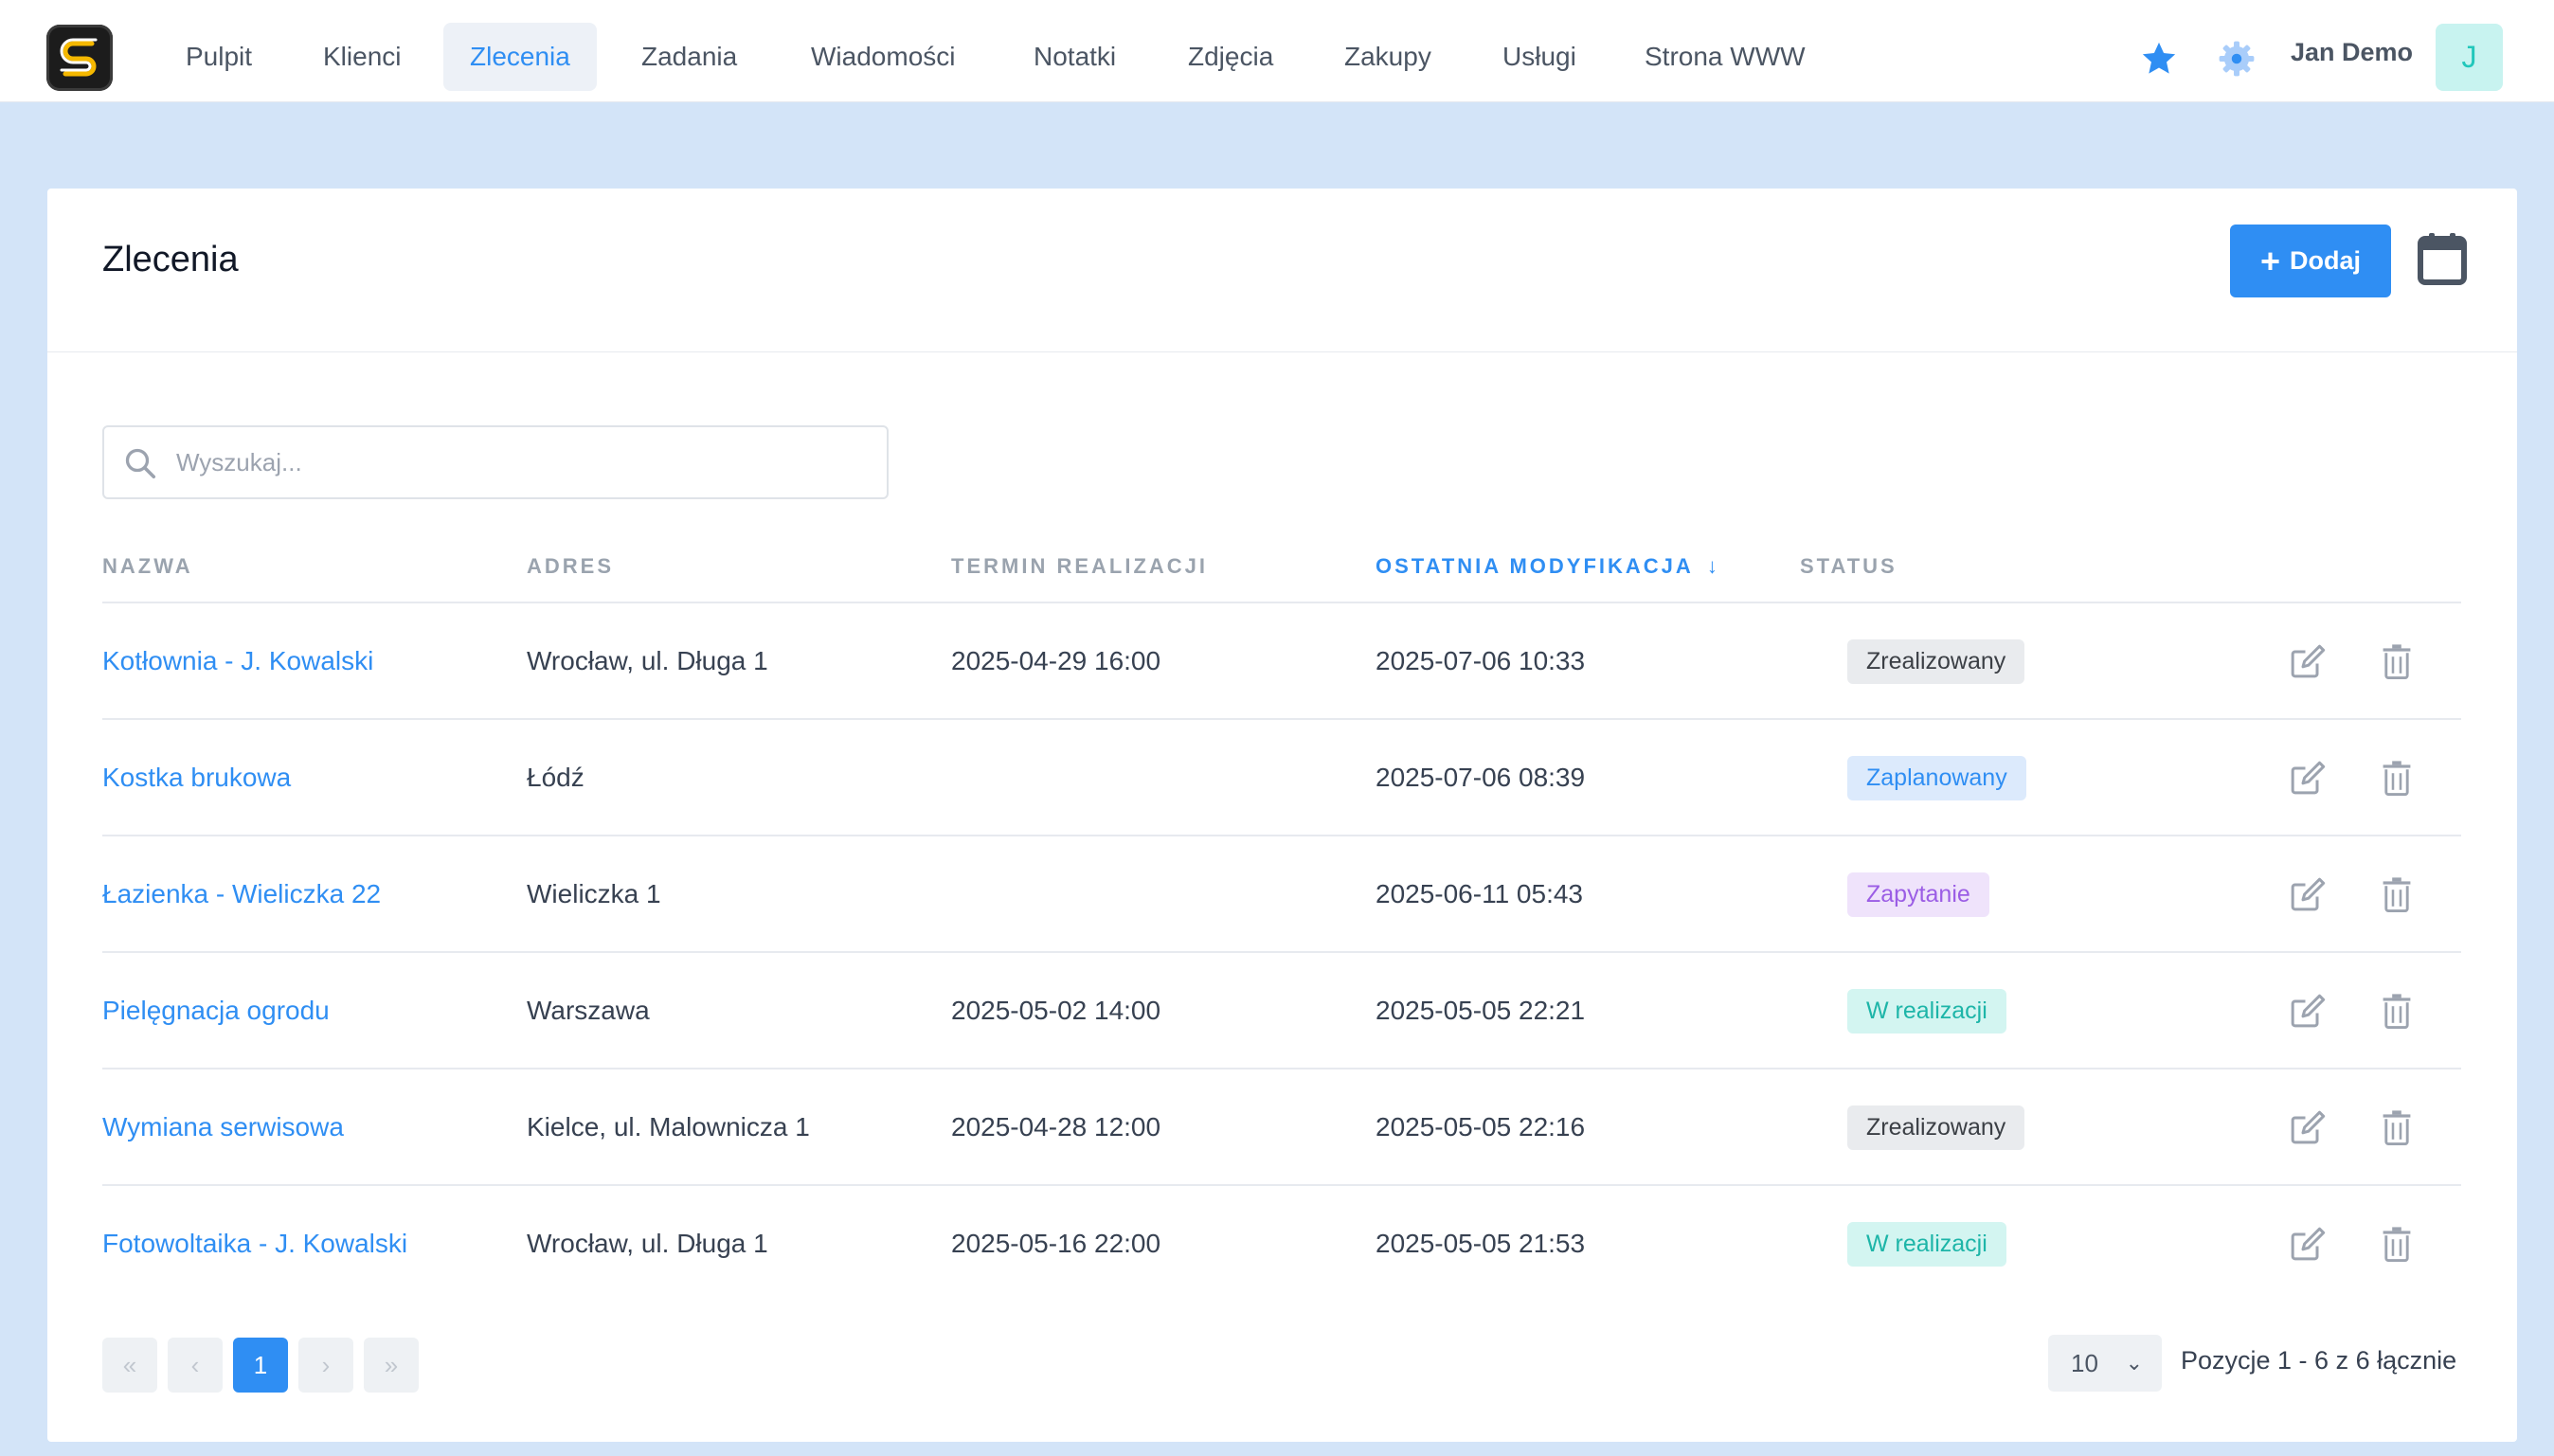 The height and width of the screenshot is (1456, 2554). What do you see at coordinates (1056, 1126) in the screenshot?
I see `order-term: 2025-04-28 12:00` at bounding box center [1056, 1126].